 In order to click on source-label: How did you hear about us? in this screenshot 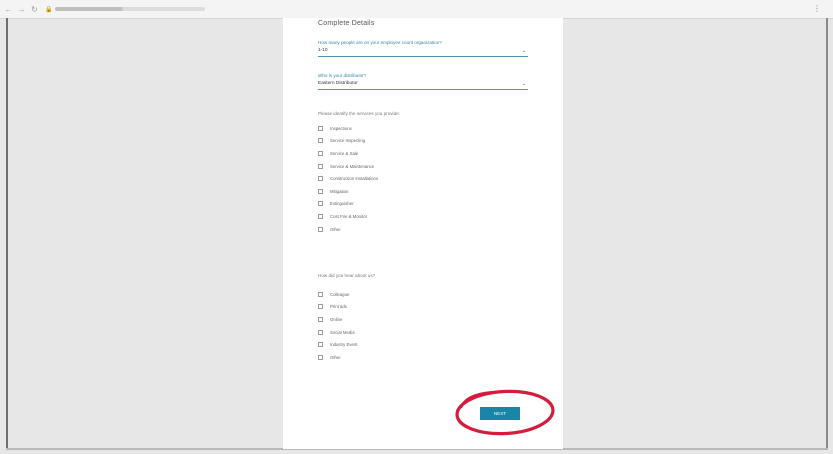, I will do `click(347, 275)`.